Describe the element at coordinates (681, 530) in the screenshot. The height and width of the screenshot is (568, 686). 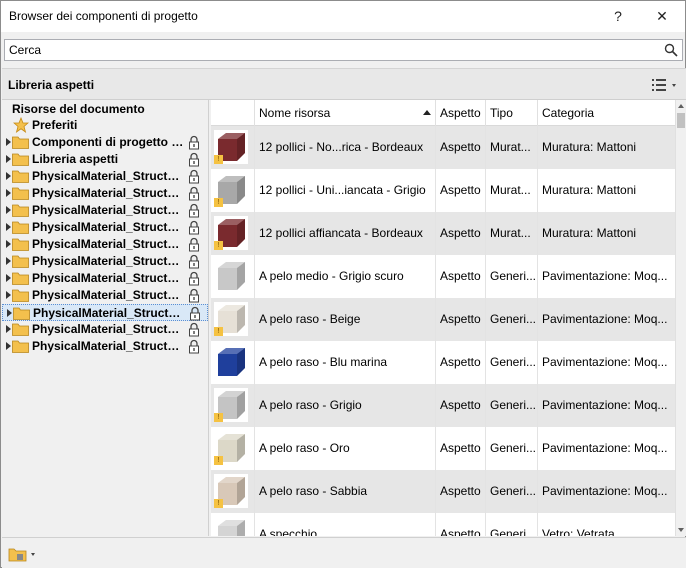
I see `scroll-down-icon` at that location.